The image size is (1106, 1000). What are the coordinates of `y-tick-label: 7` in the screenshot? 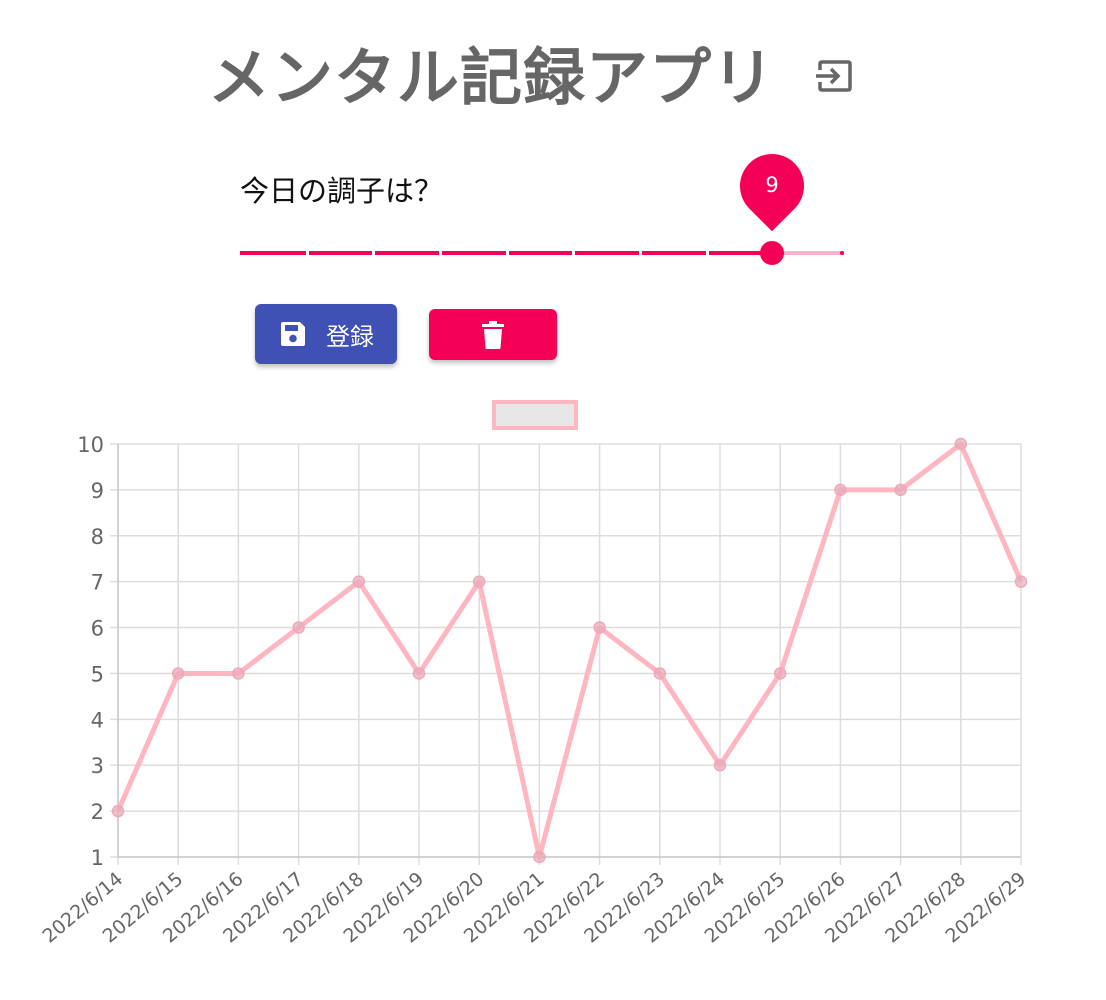 It's located at (97, 583).